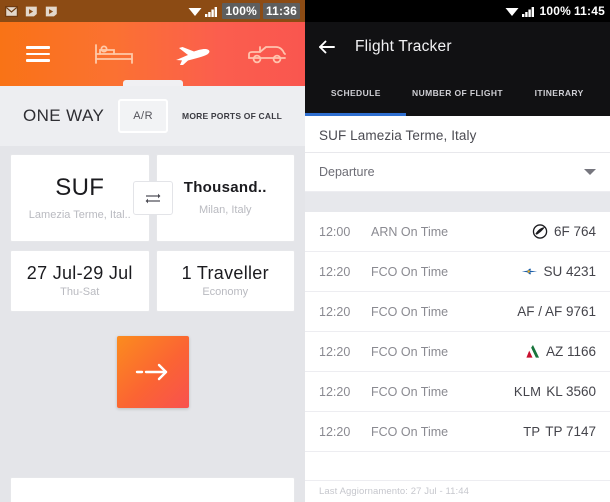 The height and width of the screenshot is (502, 610). I want to click on search-button, so click(152, 372).